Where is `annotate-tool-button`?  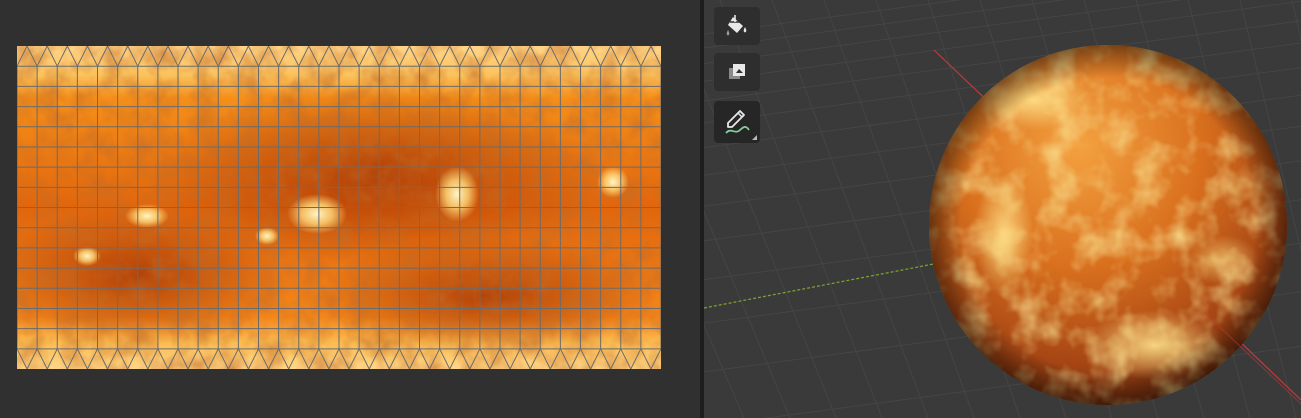 annotate-tool-button is located at coordinates (737, 122).